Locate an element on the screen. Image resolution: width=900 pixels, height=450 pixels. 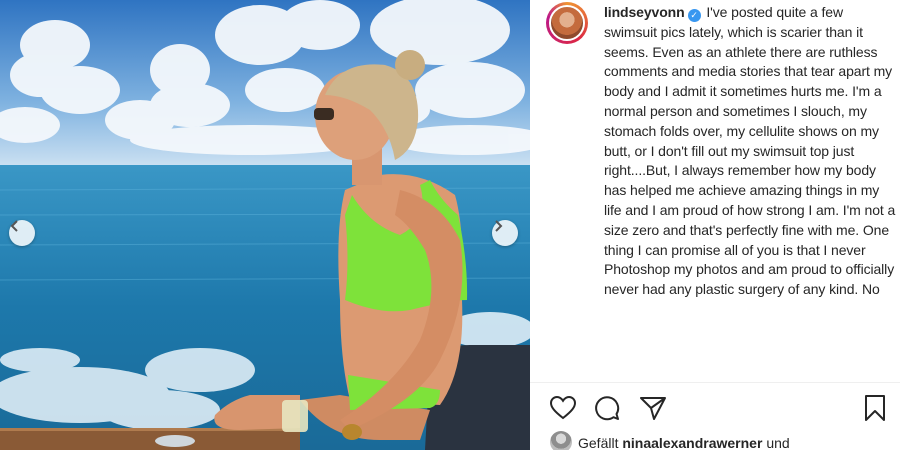
likes-prefix: Gefällt is located at coordinates (598, 442).